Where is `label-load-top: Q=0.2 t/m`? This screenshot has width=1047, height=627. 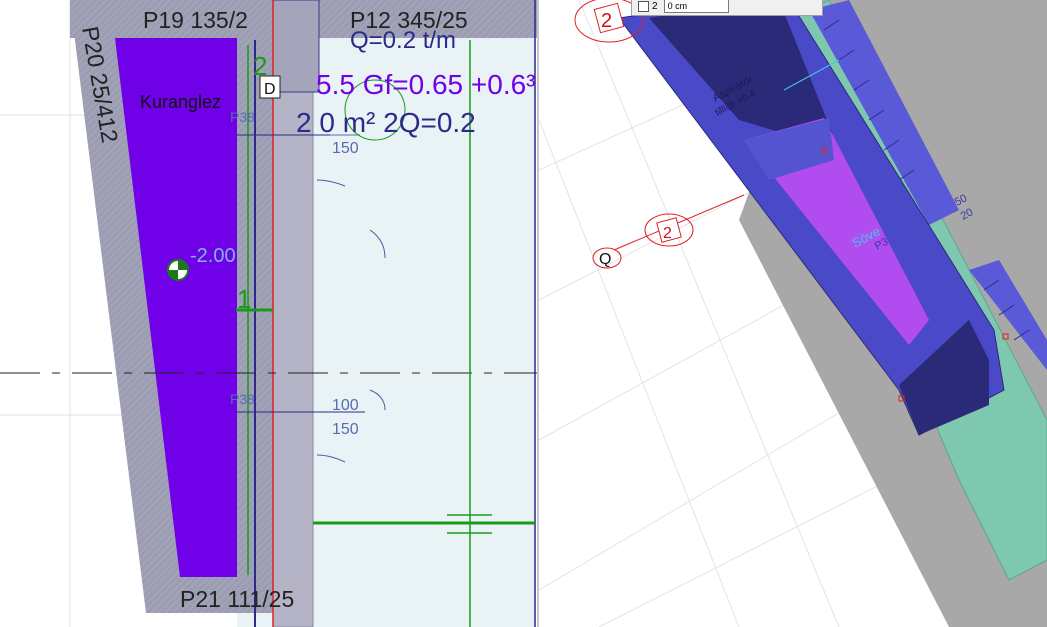 label-load-top: Q=0.2 t/m is located at coordinates (403, 40).